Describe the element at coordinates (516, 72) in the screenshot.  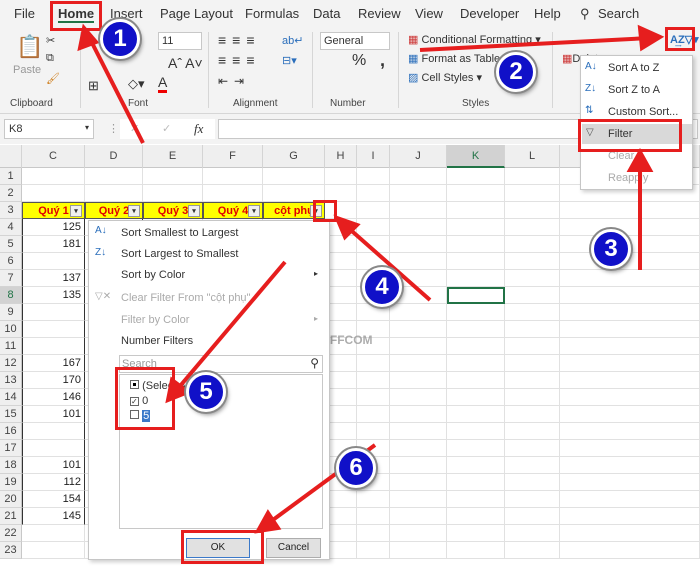
I see `step-2-badge: 2` at that location.